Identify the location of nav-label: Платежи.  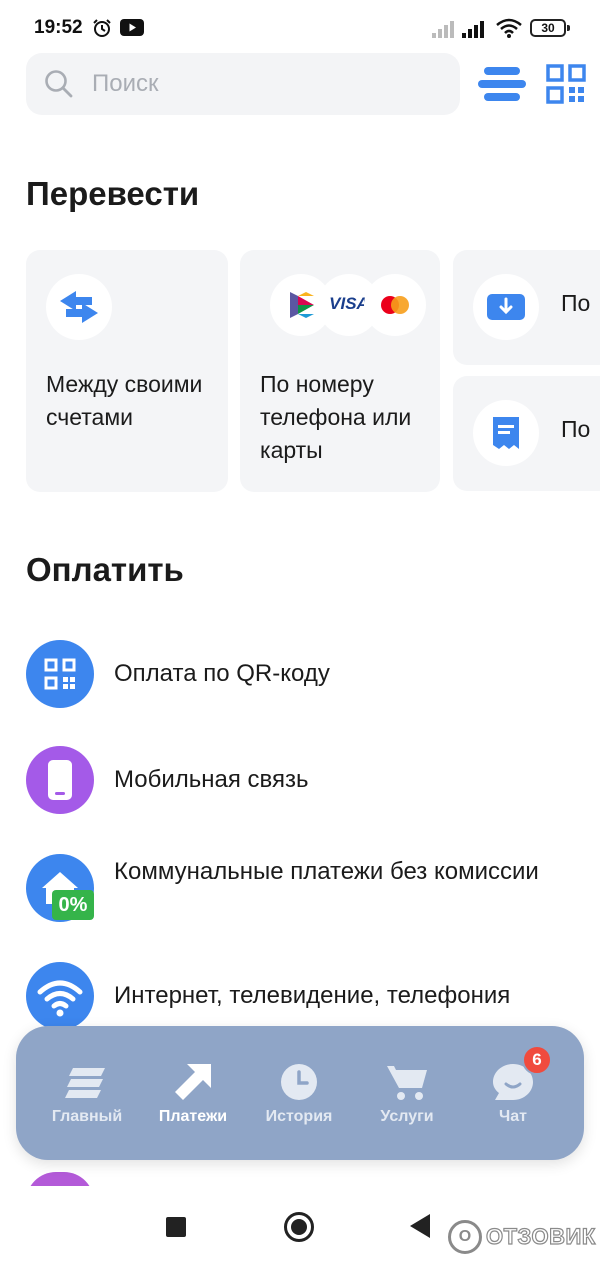
(193, 1116).